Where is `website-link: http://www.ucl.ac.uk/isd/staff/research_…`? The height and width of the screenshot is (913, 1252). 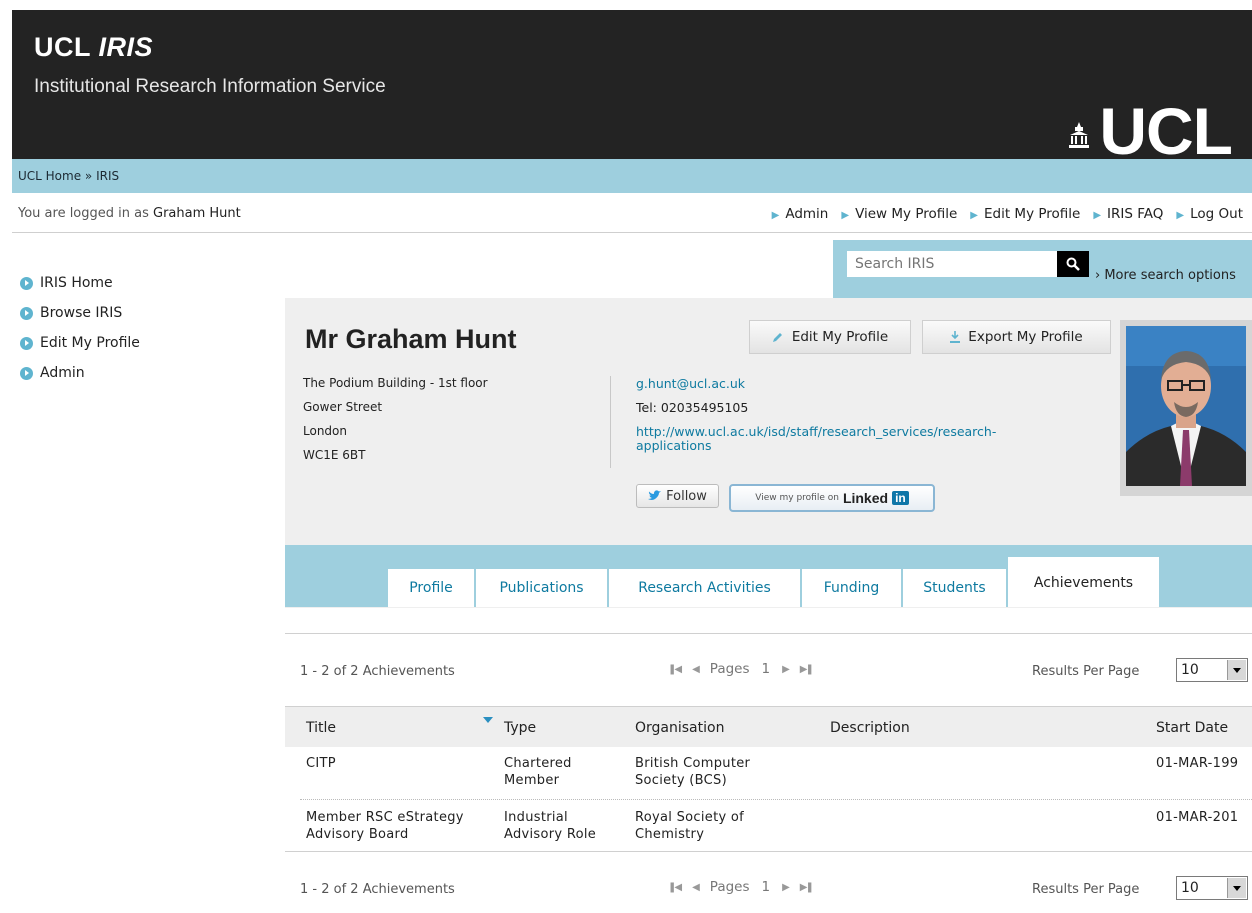
website-link: http://www.ucl.ac.uk/isd/staff/research_… is located at coordinates (816, 439).